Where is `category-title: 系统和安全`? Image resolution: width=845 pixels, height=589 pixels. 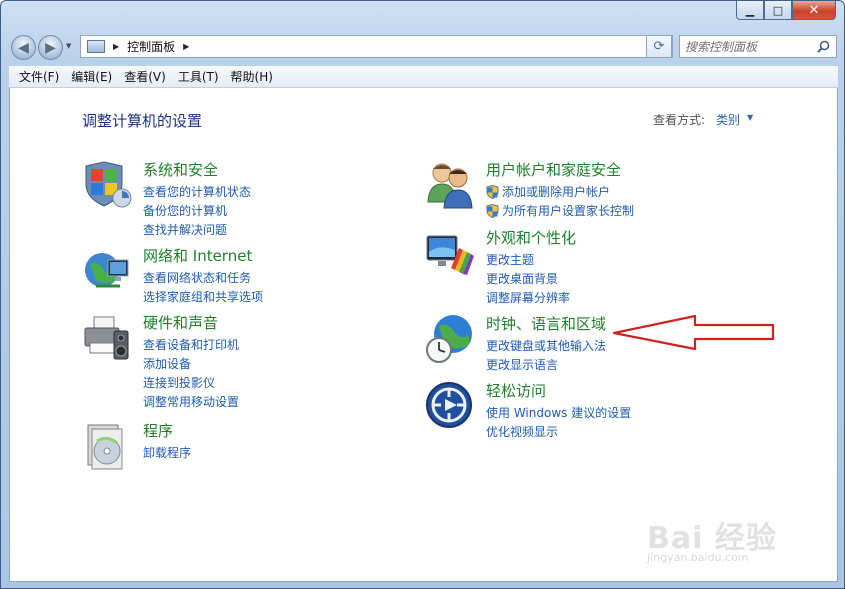
category-title: 系统和安全 is located at coordinates (180, 169).